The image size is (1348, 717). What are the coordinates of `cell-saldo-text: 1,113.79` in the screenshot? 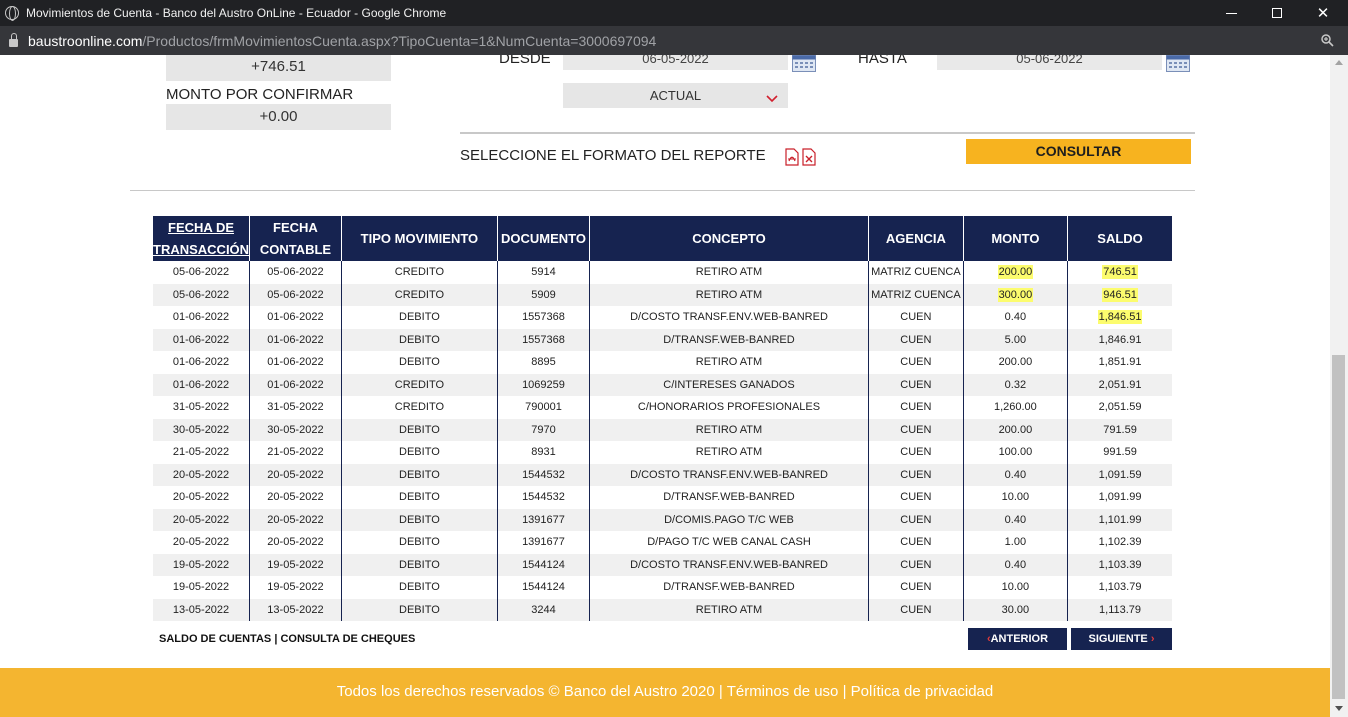 It's located at (1120, 609).